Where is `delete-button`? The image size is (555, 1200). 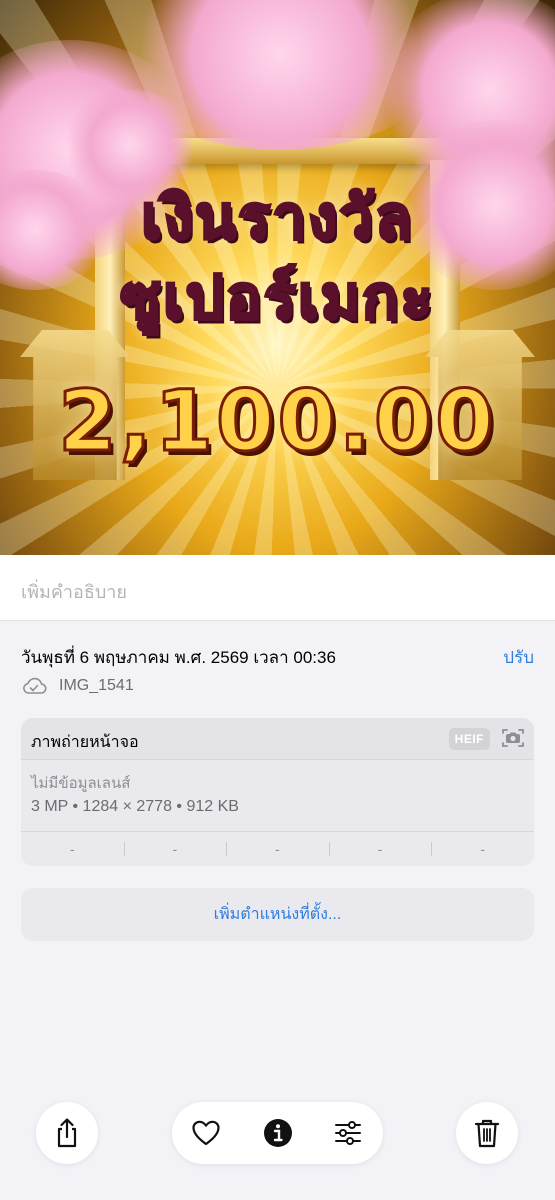 delete-button is located at coordinates (487, 1133).